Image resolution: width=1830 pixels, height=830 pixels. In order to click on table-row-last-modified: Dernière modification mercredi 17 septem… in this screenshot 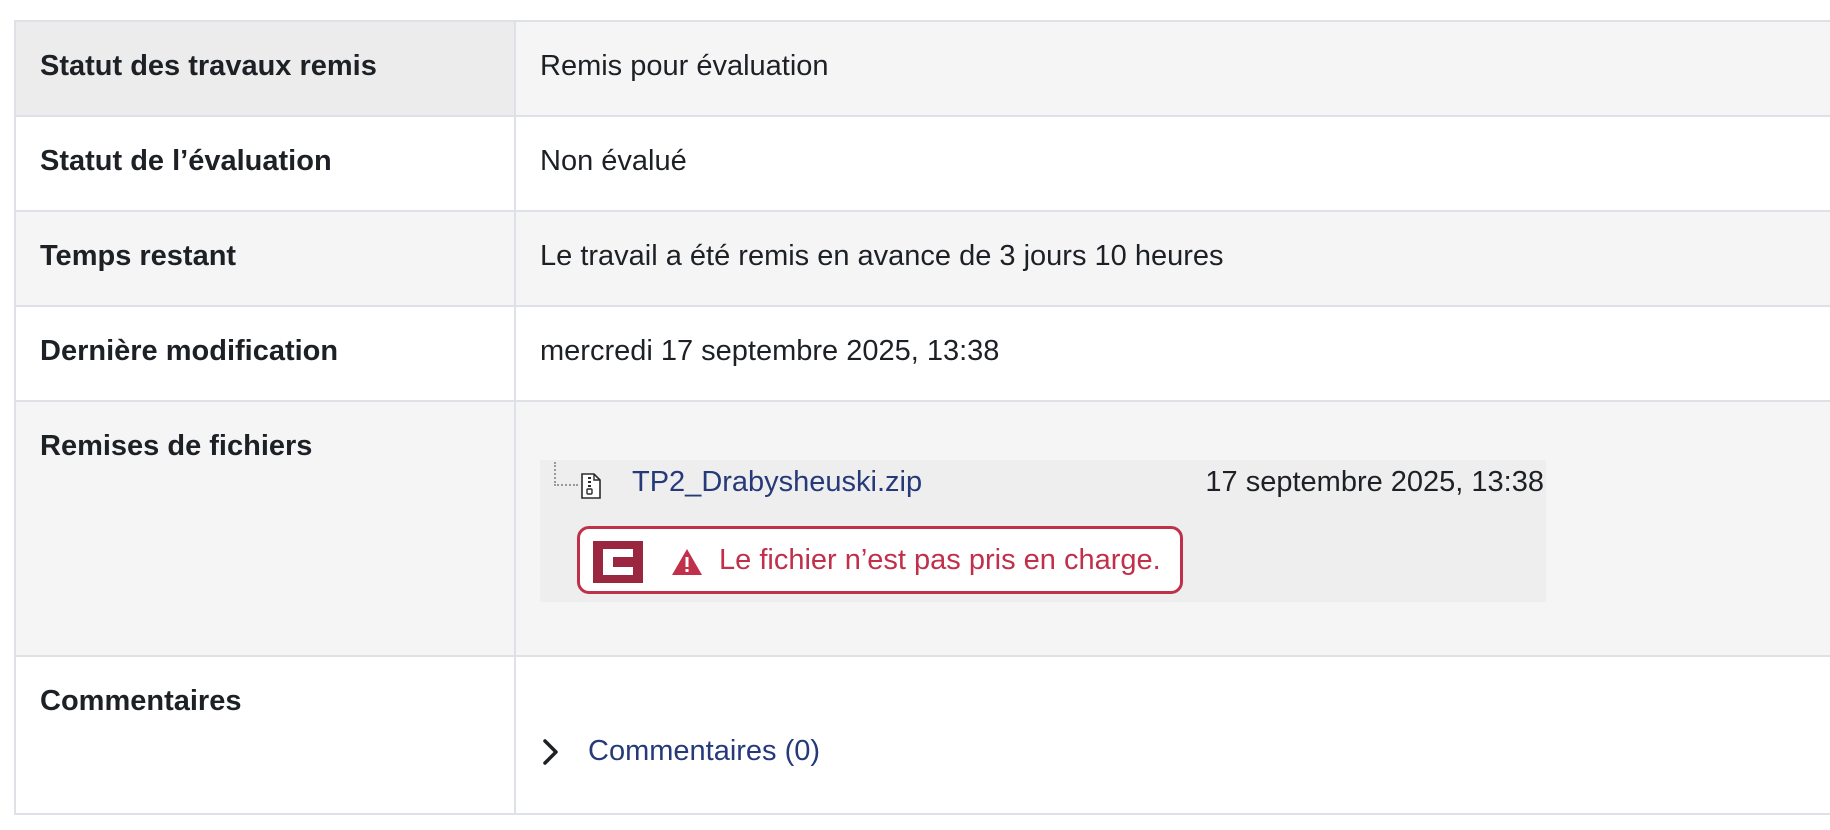, I will do `click(922, 353)`.